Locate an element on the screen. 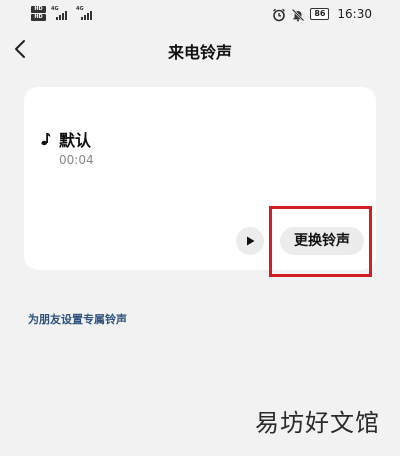  battery-indicator: 86 is located at coordinates (320, 14).